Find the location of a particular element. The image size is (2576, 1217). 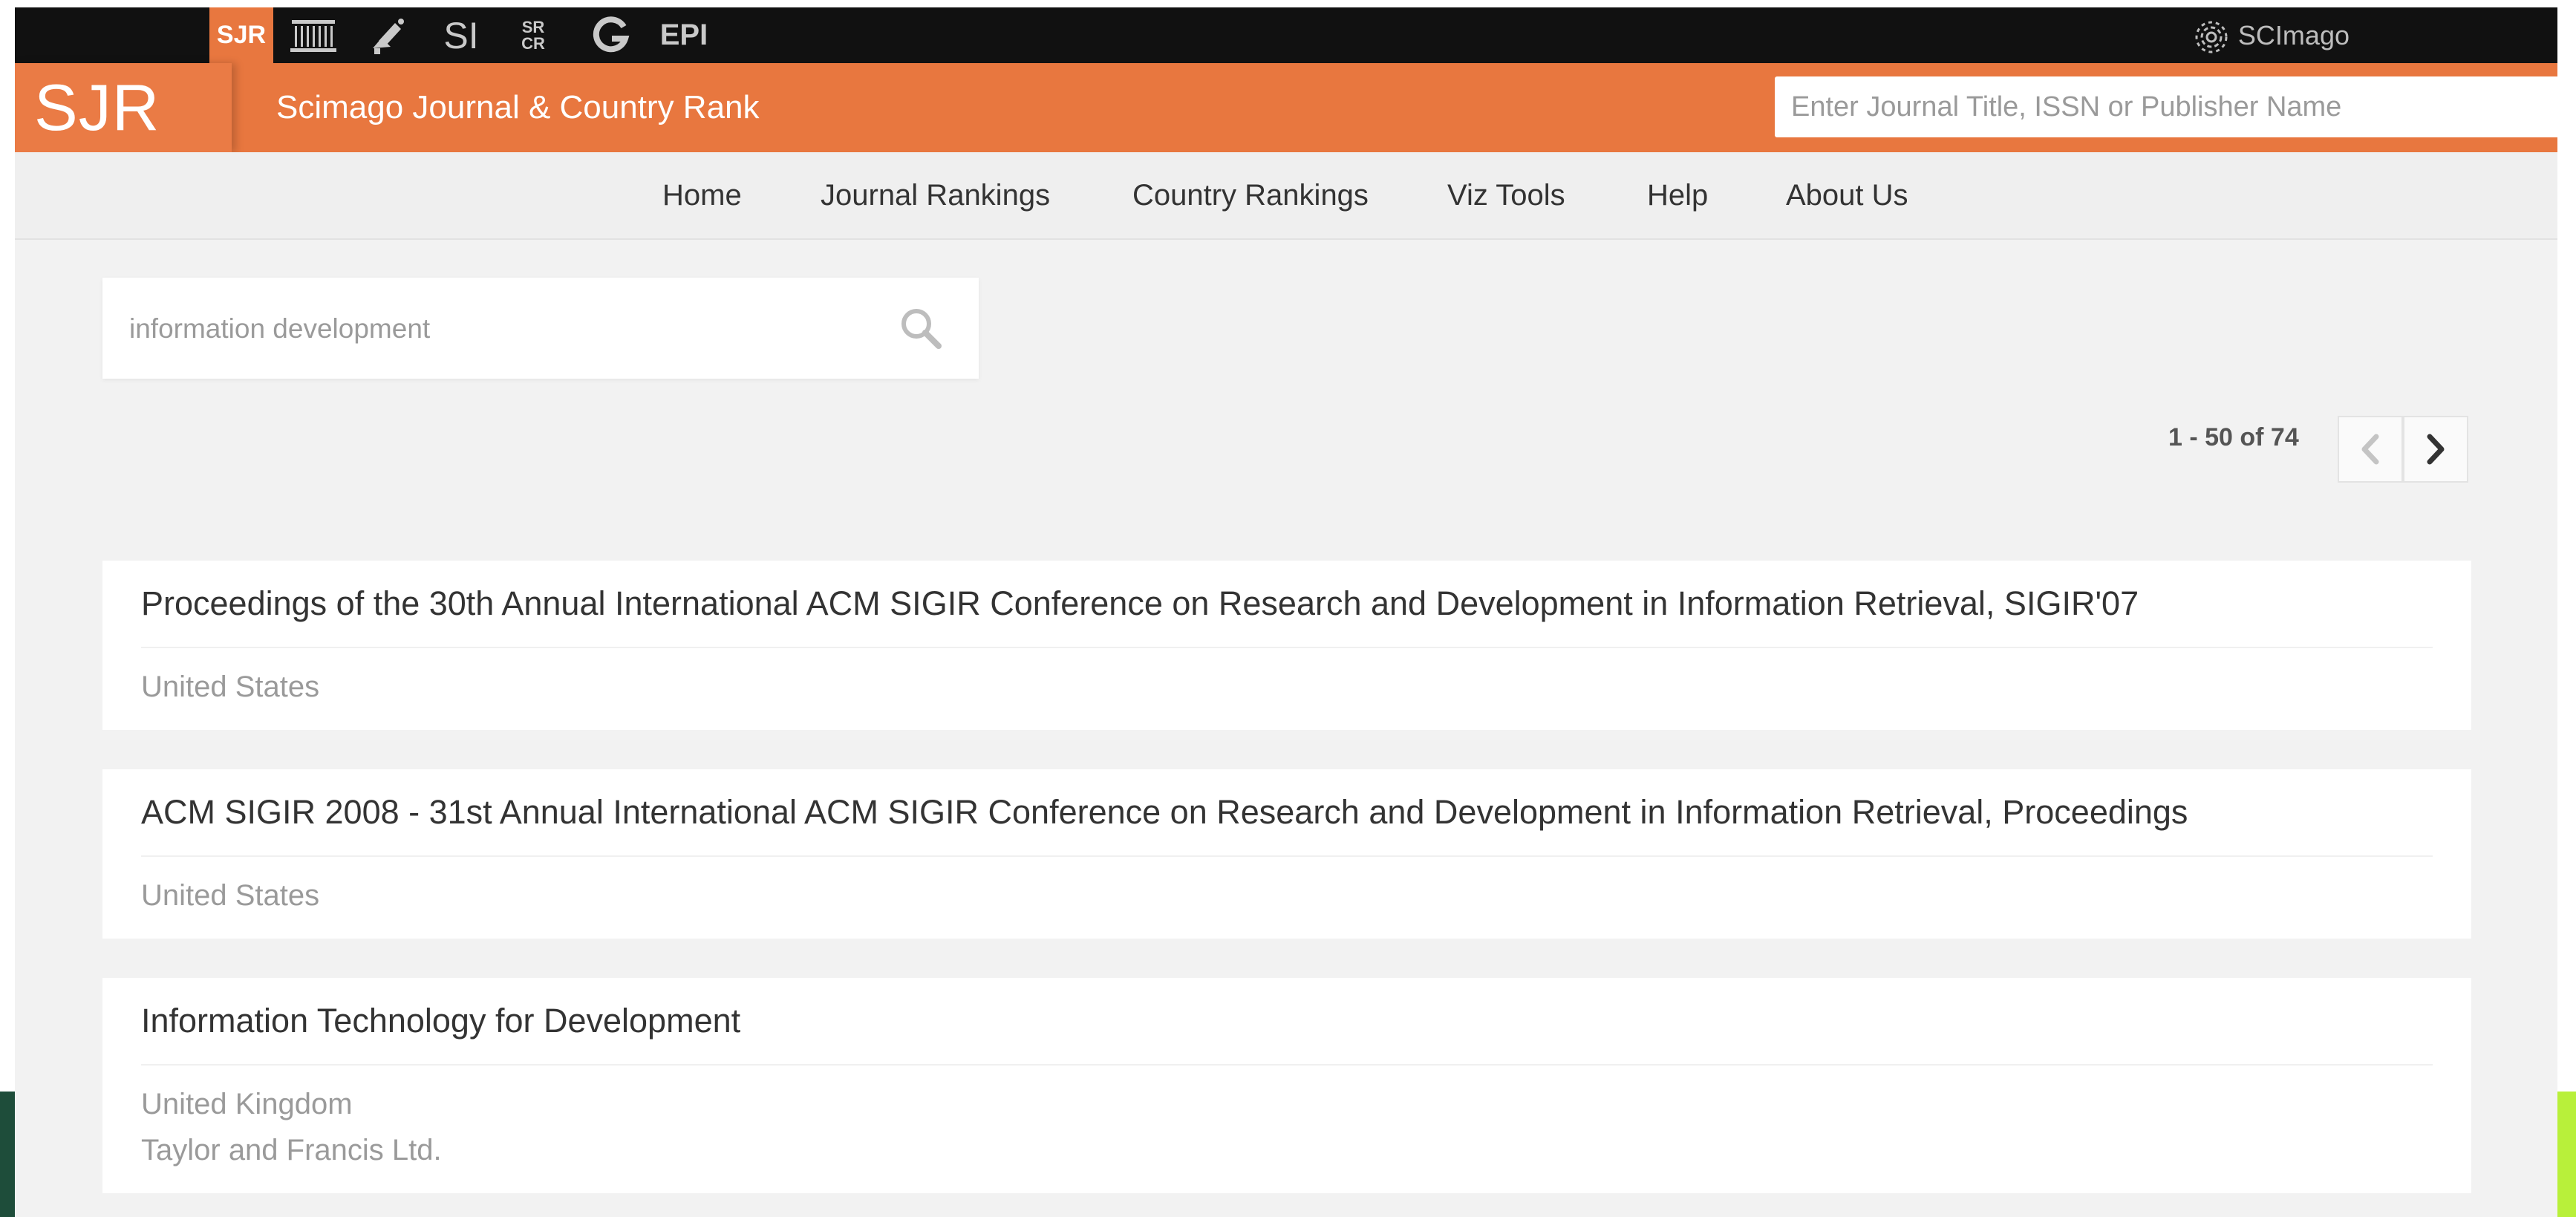

search-box is located at coordinates (540, 328).